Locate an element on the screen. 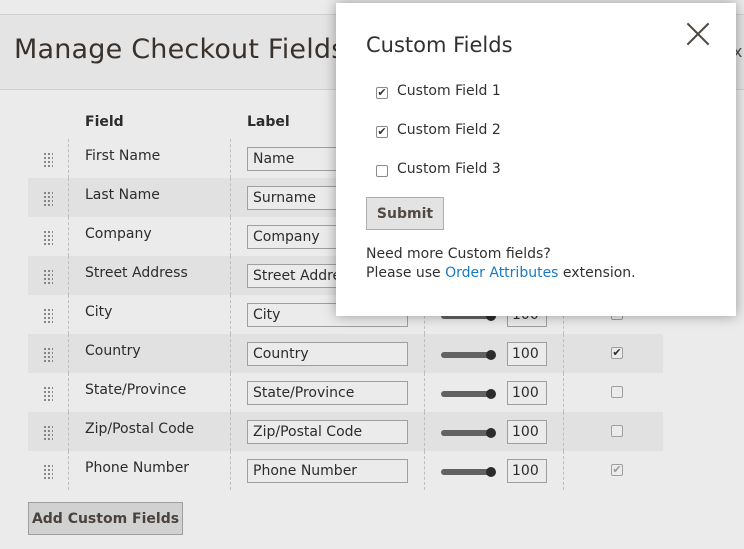 This screenshot has width=744, height=549. close-icon is located at coordinates (698, 34).